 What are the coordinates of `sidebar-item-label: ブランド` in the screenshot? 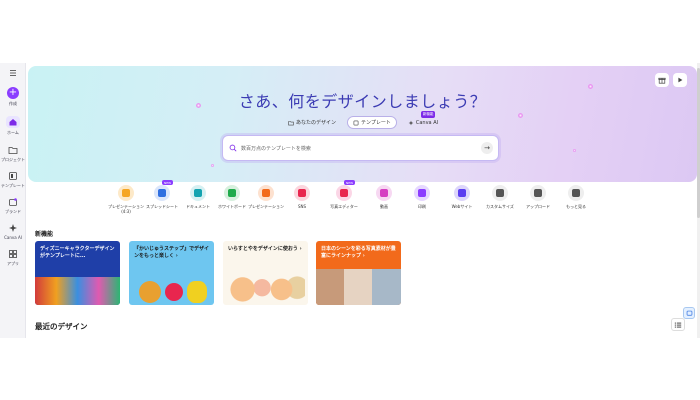 It's located at (13, 211).